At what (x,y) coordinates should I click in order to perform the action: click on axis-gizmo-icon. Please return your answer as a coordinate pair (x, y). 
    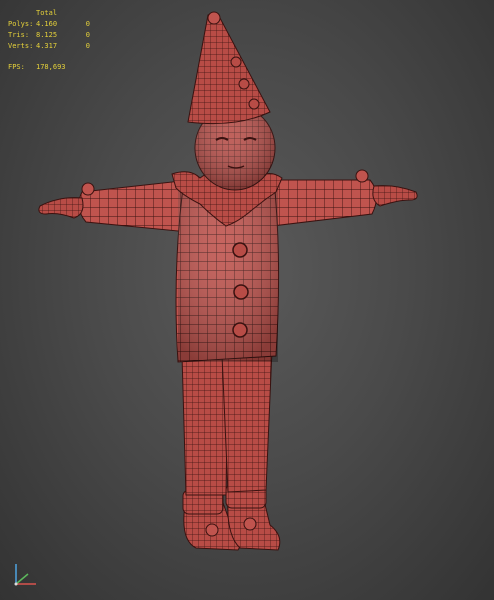
    Looking at the image, I should click on (25, 575).